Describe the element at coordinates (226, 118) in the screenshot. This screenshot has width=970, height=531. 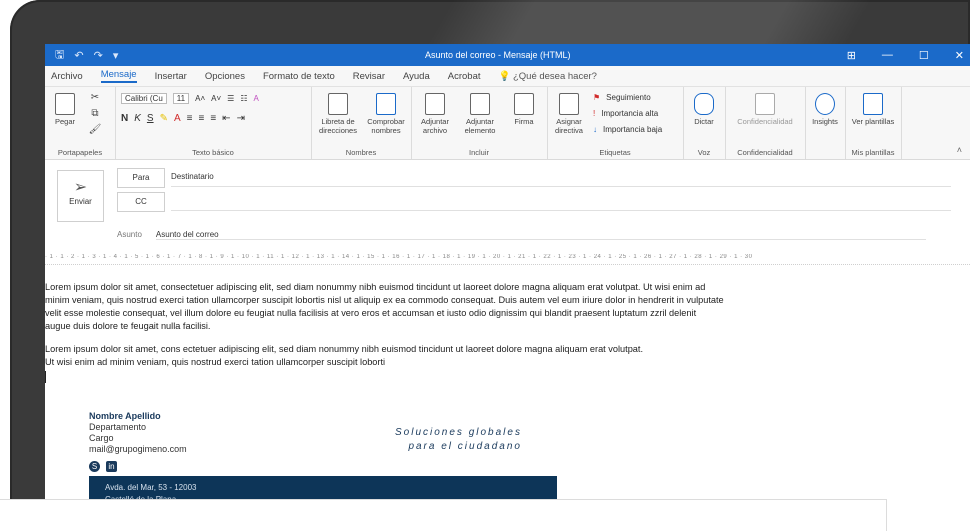
I see `indent-icon: ⇤` at that location.